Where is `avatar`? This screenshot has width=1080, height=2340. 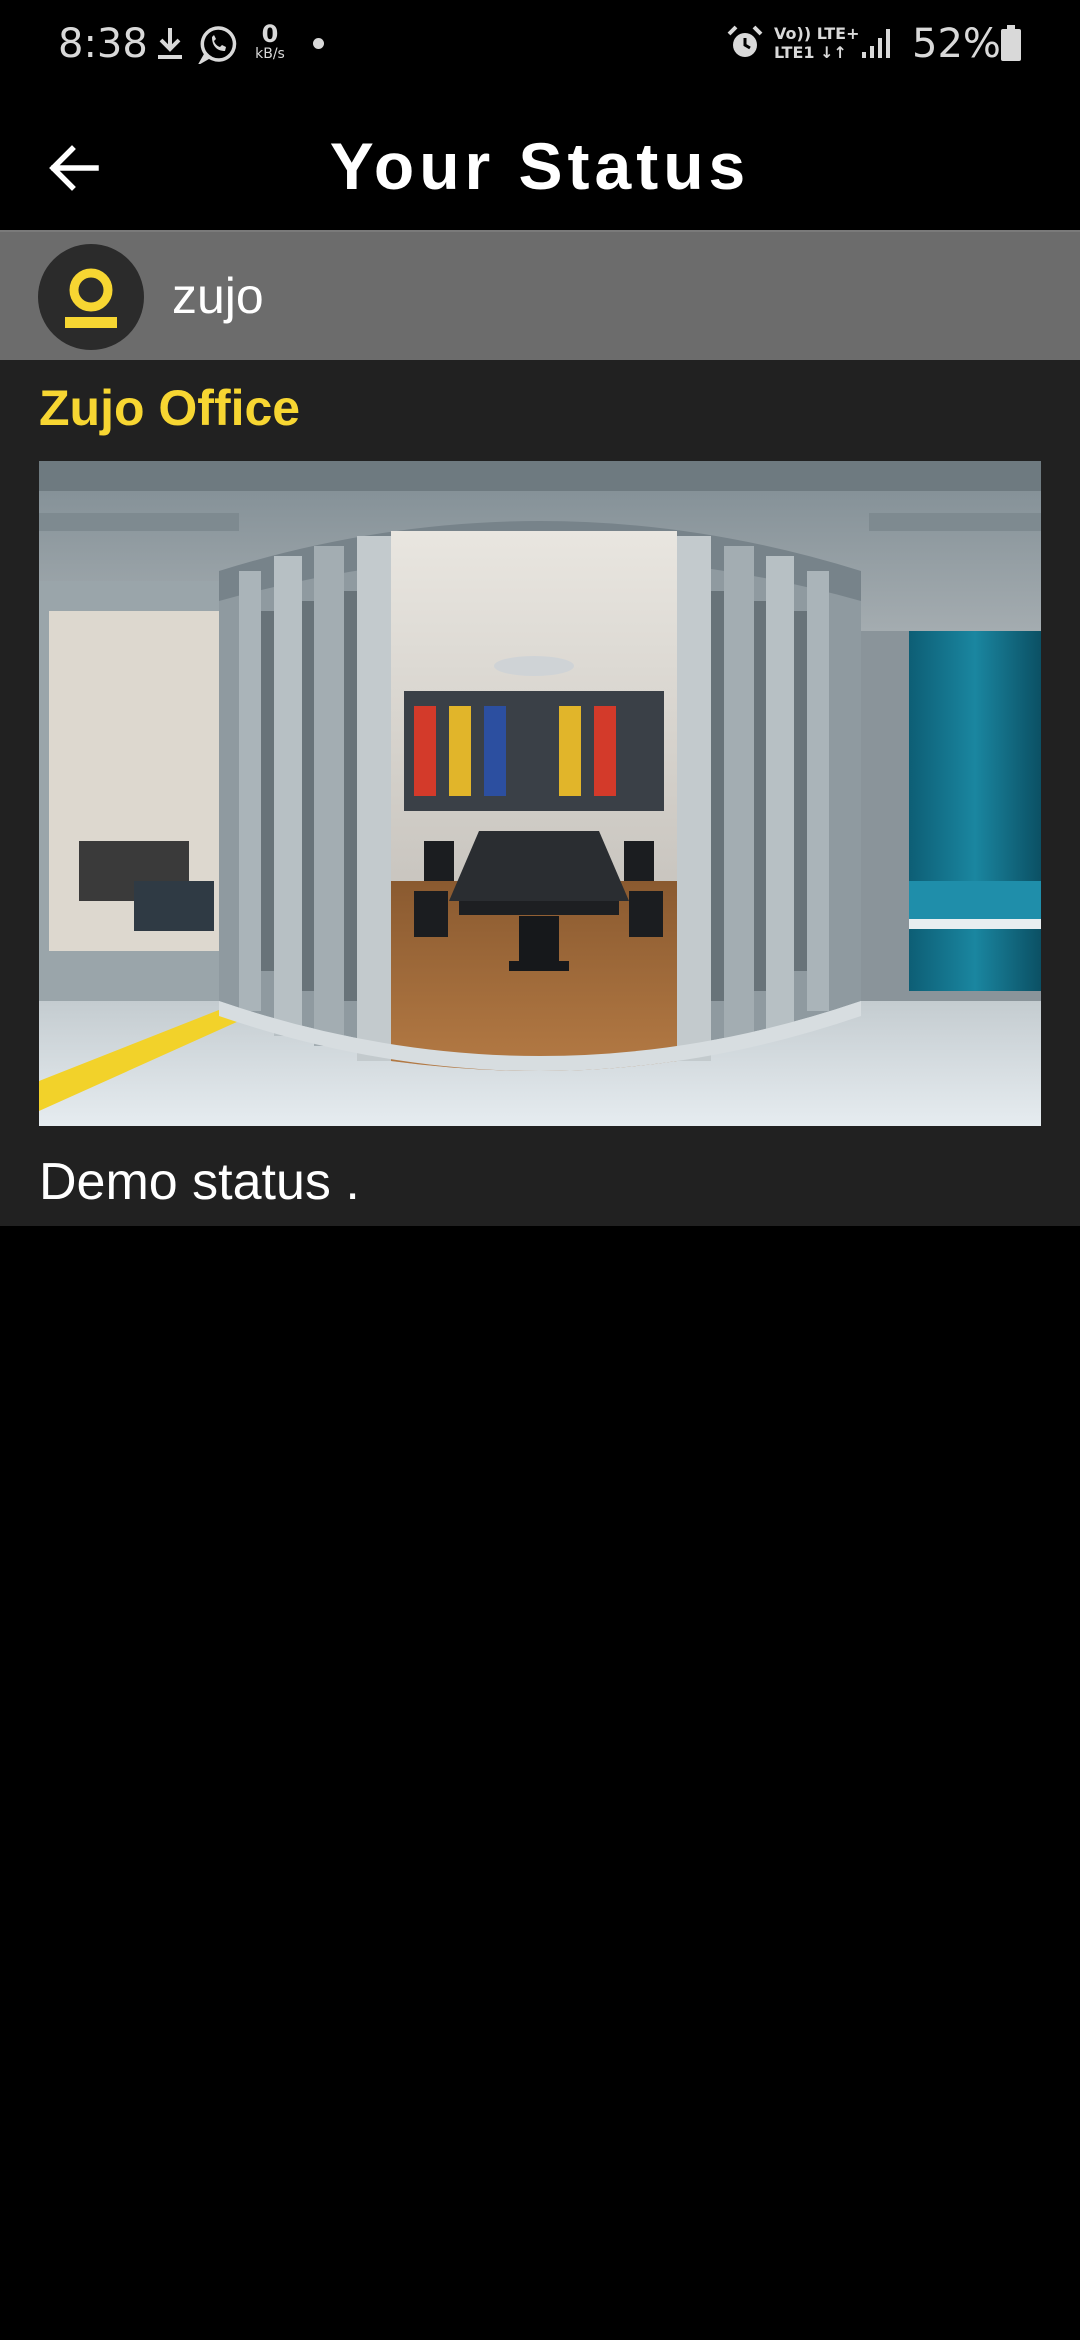 avatar is located at coordinates (91, 297).